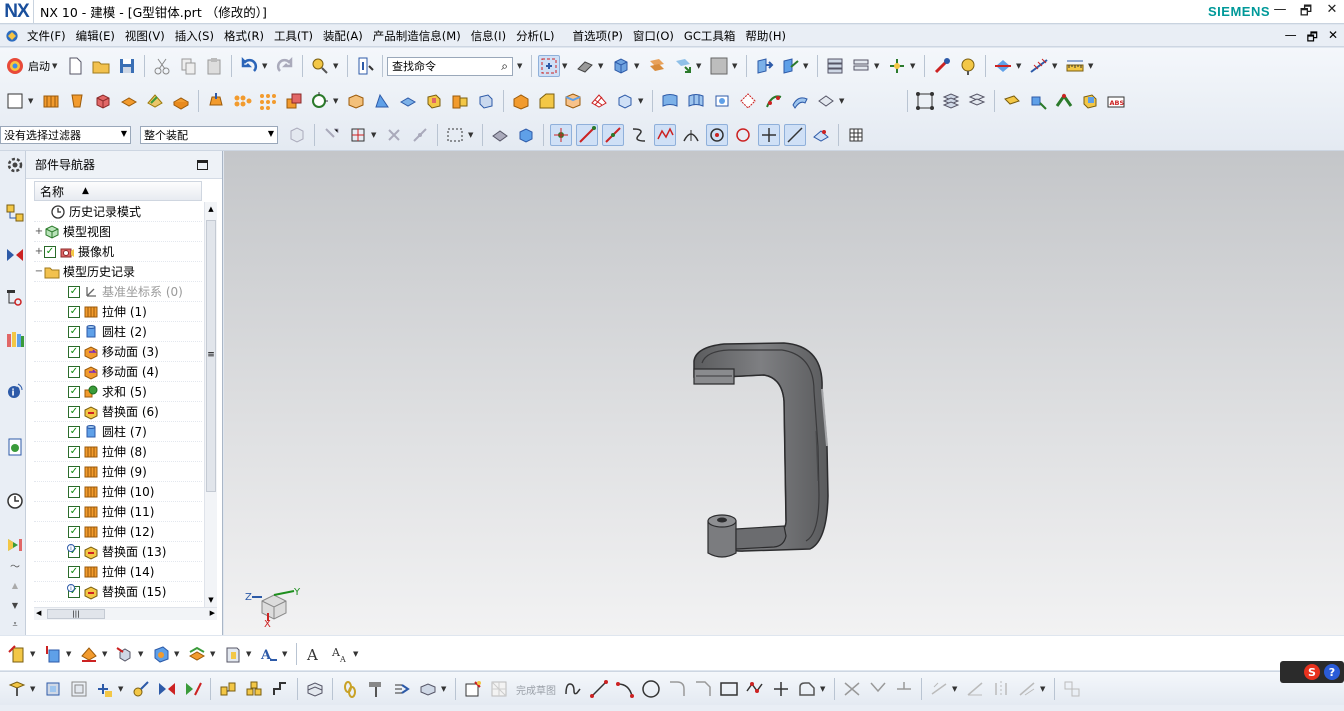  I want to click on open-folder-icon, so click(101, 66).